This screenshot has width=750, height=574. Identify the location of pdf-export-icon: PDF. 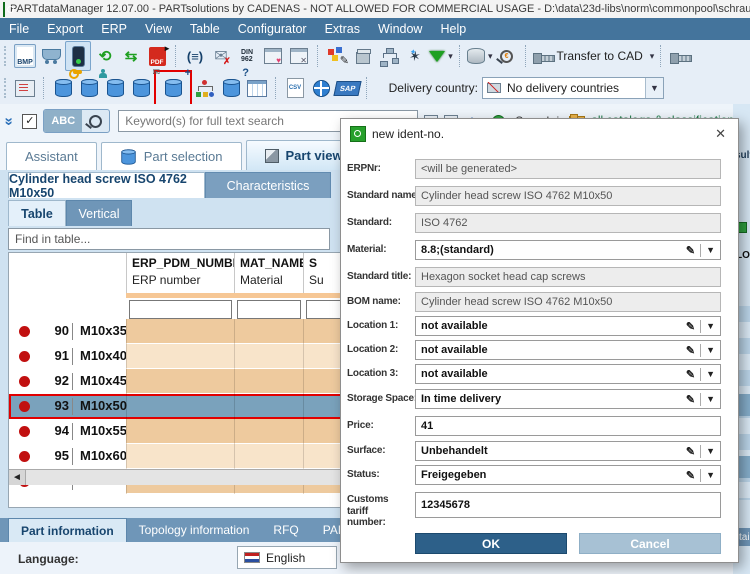
(157, 56).